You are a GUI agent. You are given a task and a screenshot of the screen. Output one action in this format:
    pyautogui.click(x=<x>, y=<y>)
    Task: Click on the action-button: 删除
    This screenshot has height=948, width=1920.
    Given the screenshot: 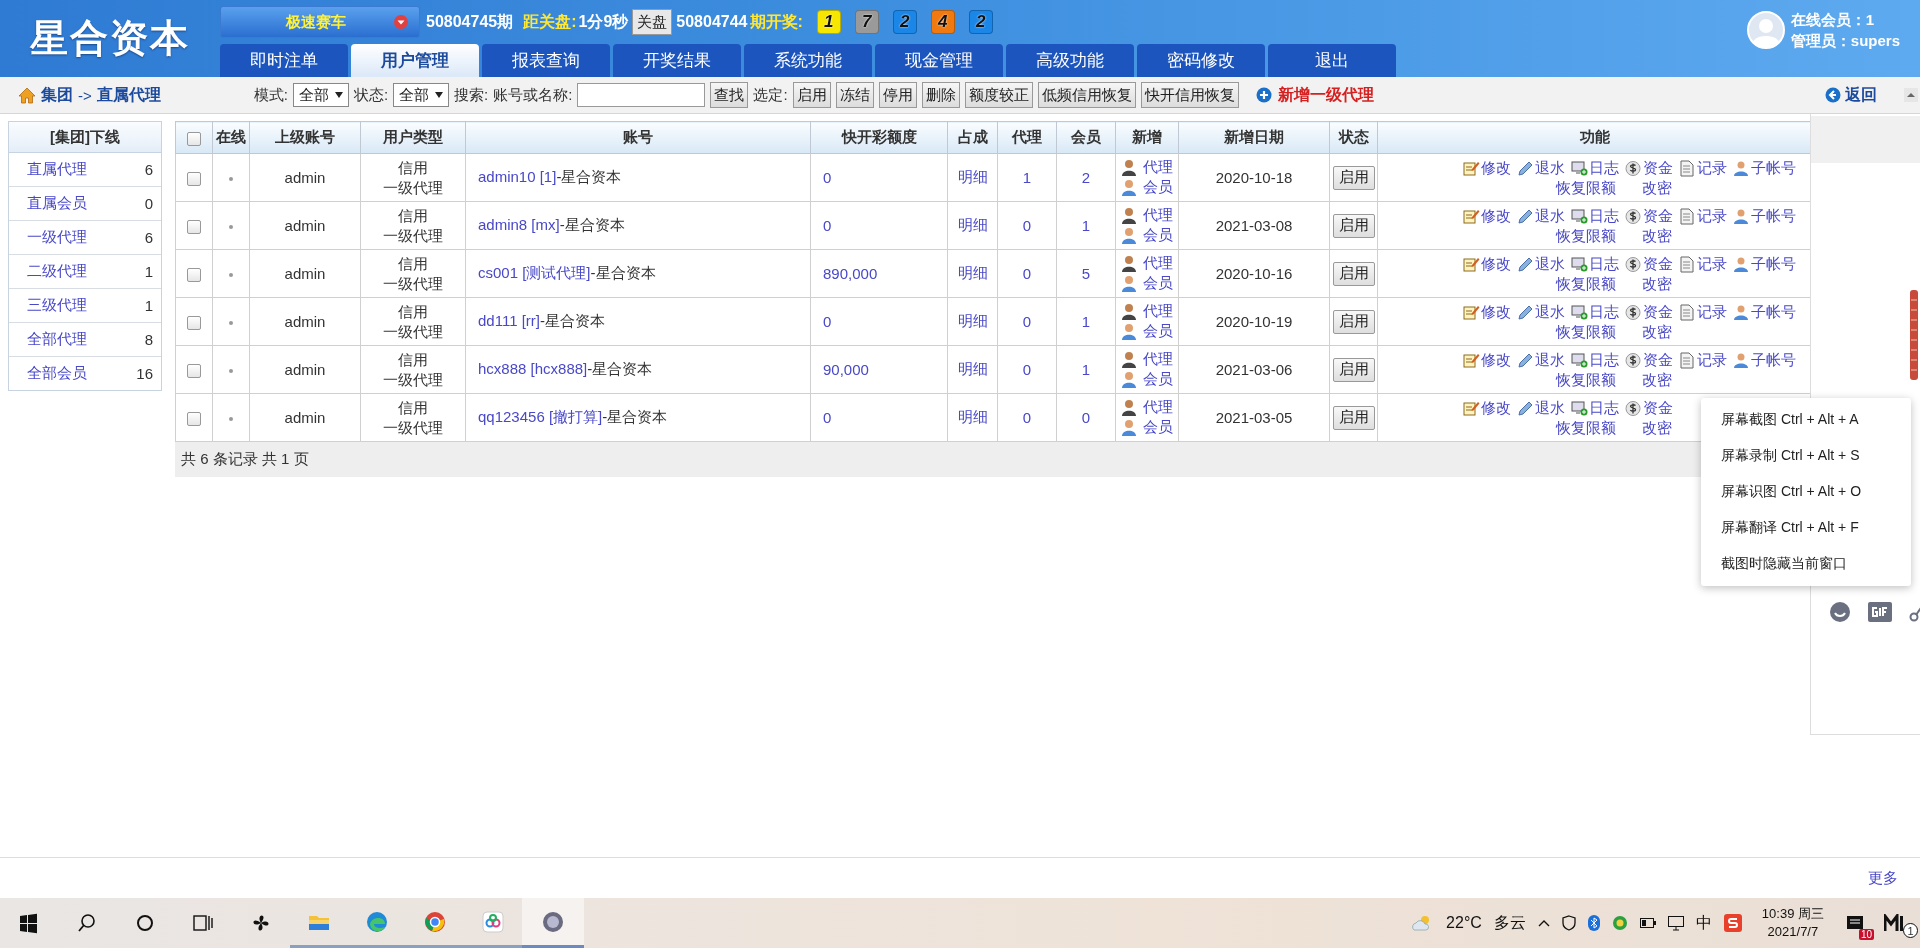 What is the action you would take?
    pyautogui.click(x=940, y=95)
    